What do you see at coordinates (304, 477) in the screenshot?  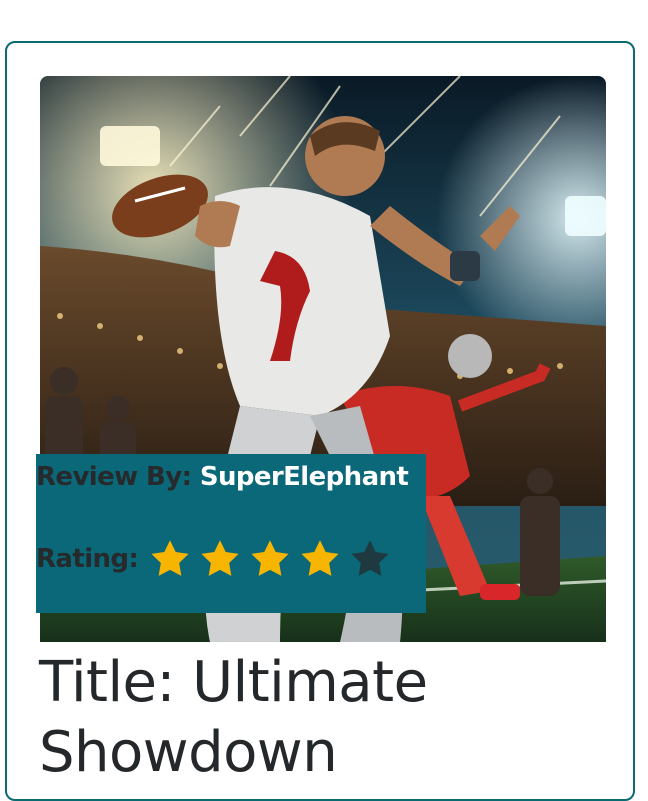 I see `reviewer-username: SuperElephant` at bounding box center [304, 477].